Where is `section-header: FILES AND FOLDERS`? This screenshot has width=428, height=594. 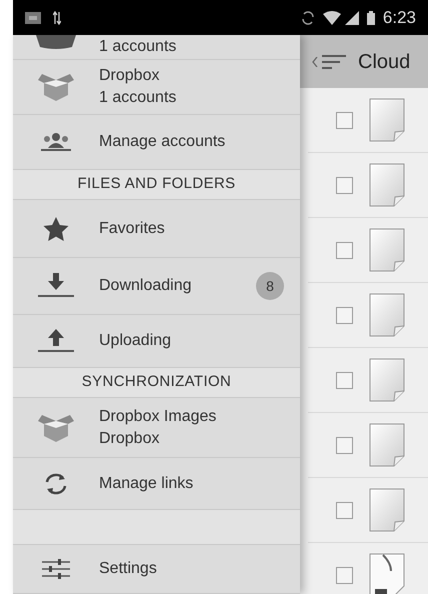
section-header: FILES AND FOLDERS is located at coordinates (156, 184).